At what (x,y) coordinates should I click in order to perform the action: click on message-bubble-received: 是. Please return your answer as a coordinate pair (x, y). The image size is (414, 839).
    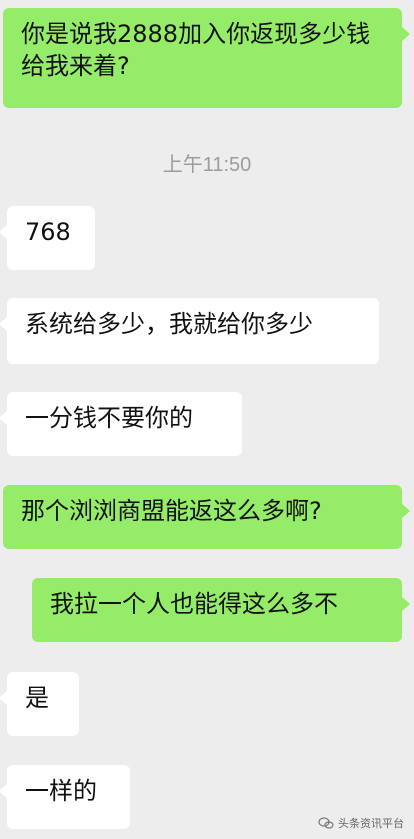
    Looking at the image, I should click on (39, 704).